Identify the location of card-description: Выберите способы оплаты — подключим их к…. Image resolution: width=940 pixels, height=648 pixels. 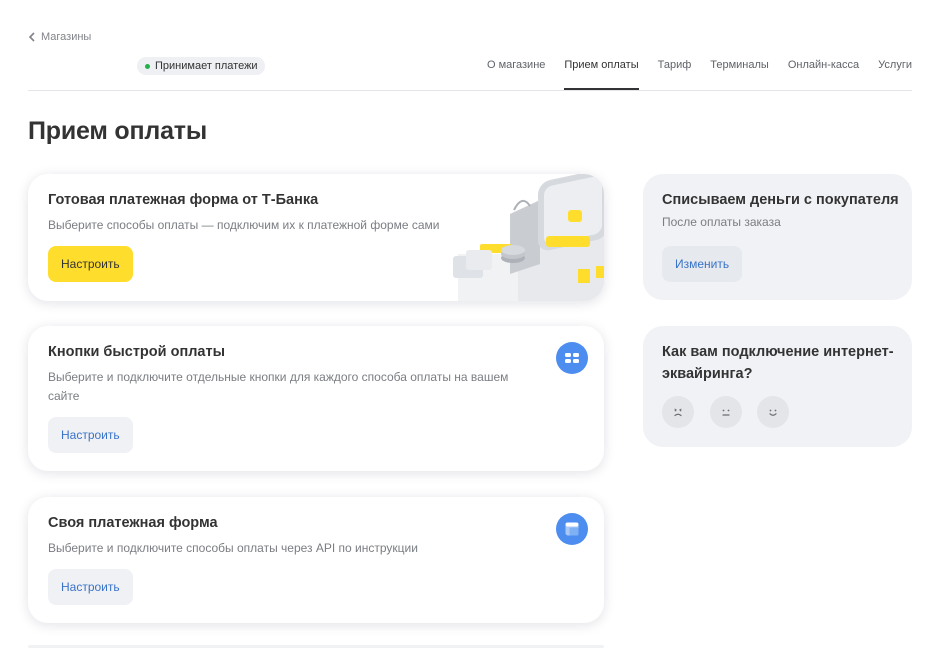
(244, 225).